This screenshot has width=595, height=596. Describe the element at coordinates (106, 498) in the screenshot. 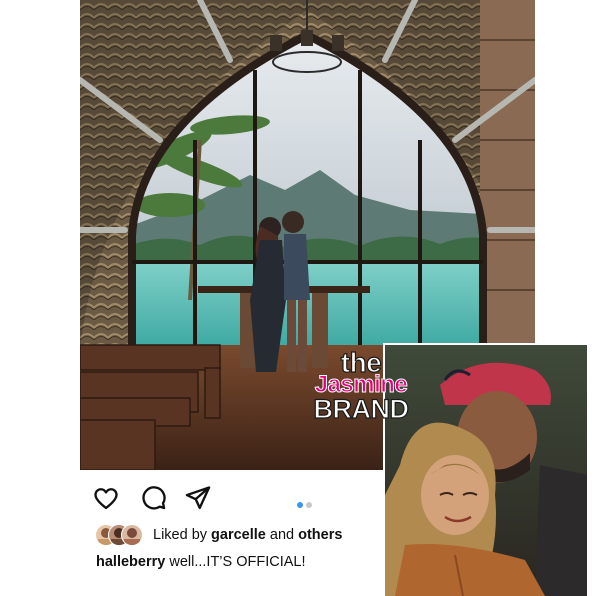

I see `heart-outline-icon` at that location.